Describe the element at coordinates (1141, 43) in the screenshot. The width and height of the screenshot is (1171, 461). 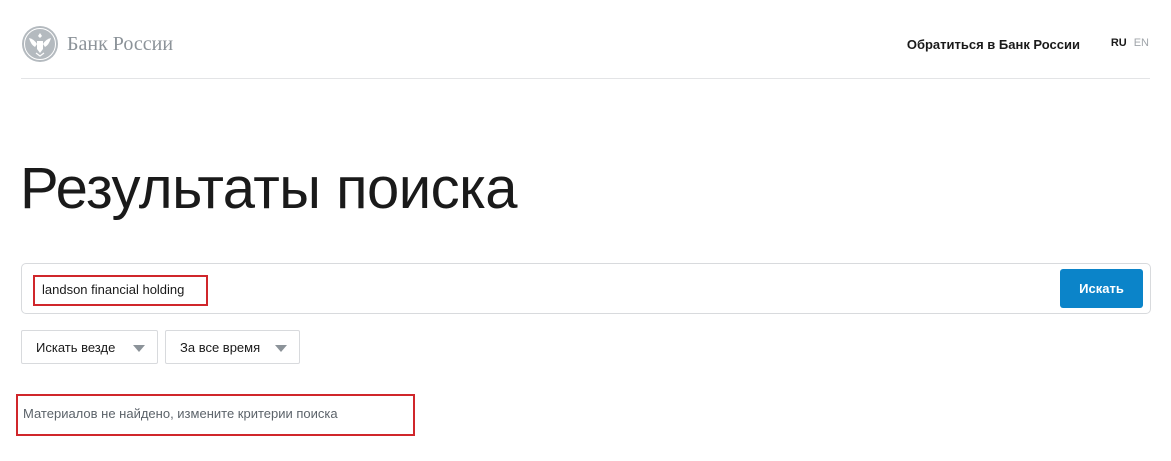
I see `lang-en-link: EN` at that location.